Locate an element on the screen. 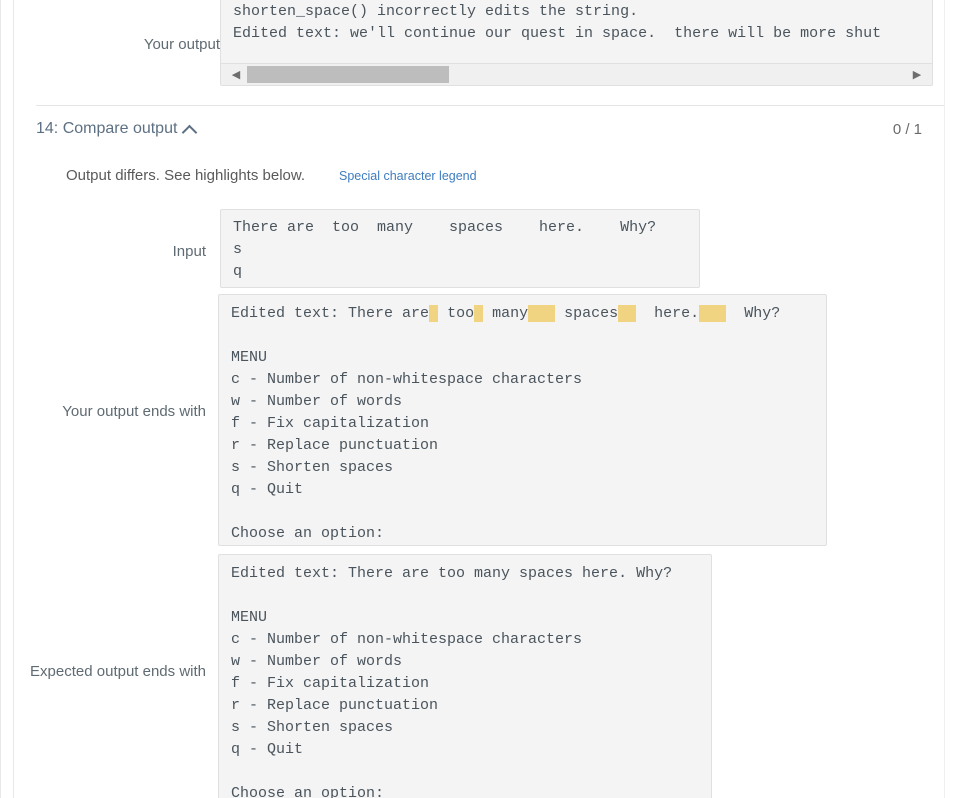  output-text-segment: here. is located at coordinates (668, 313).